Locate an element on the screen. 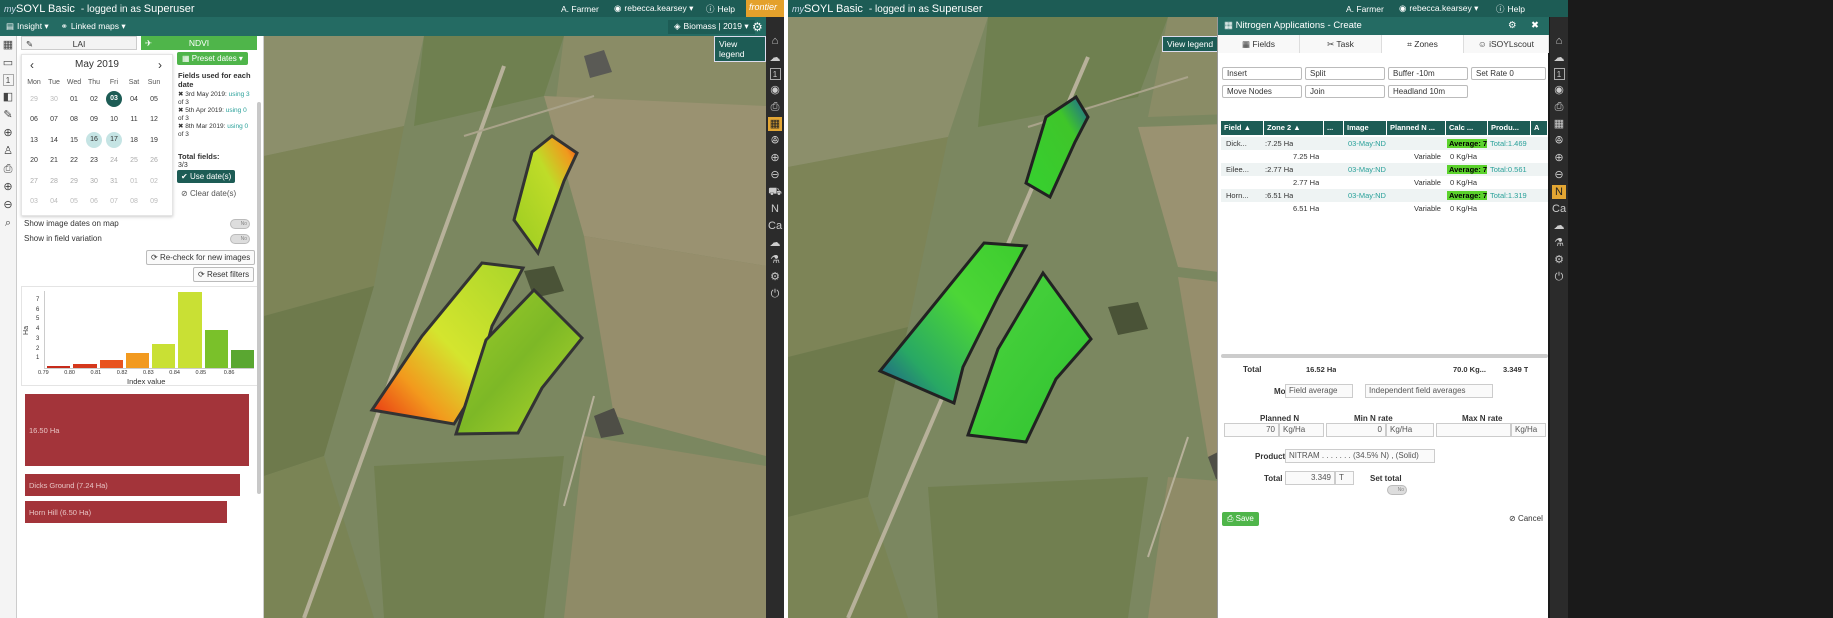  column-header: A is located at coordinates (1539, 128).